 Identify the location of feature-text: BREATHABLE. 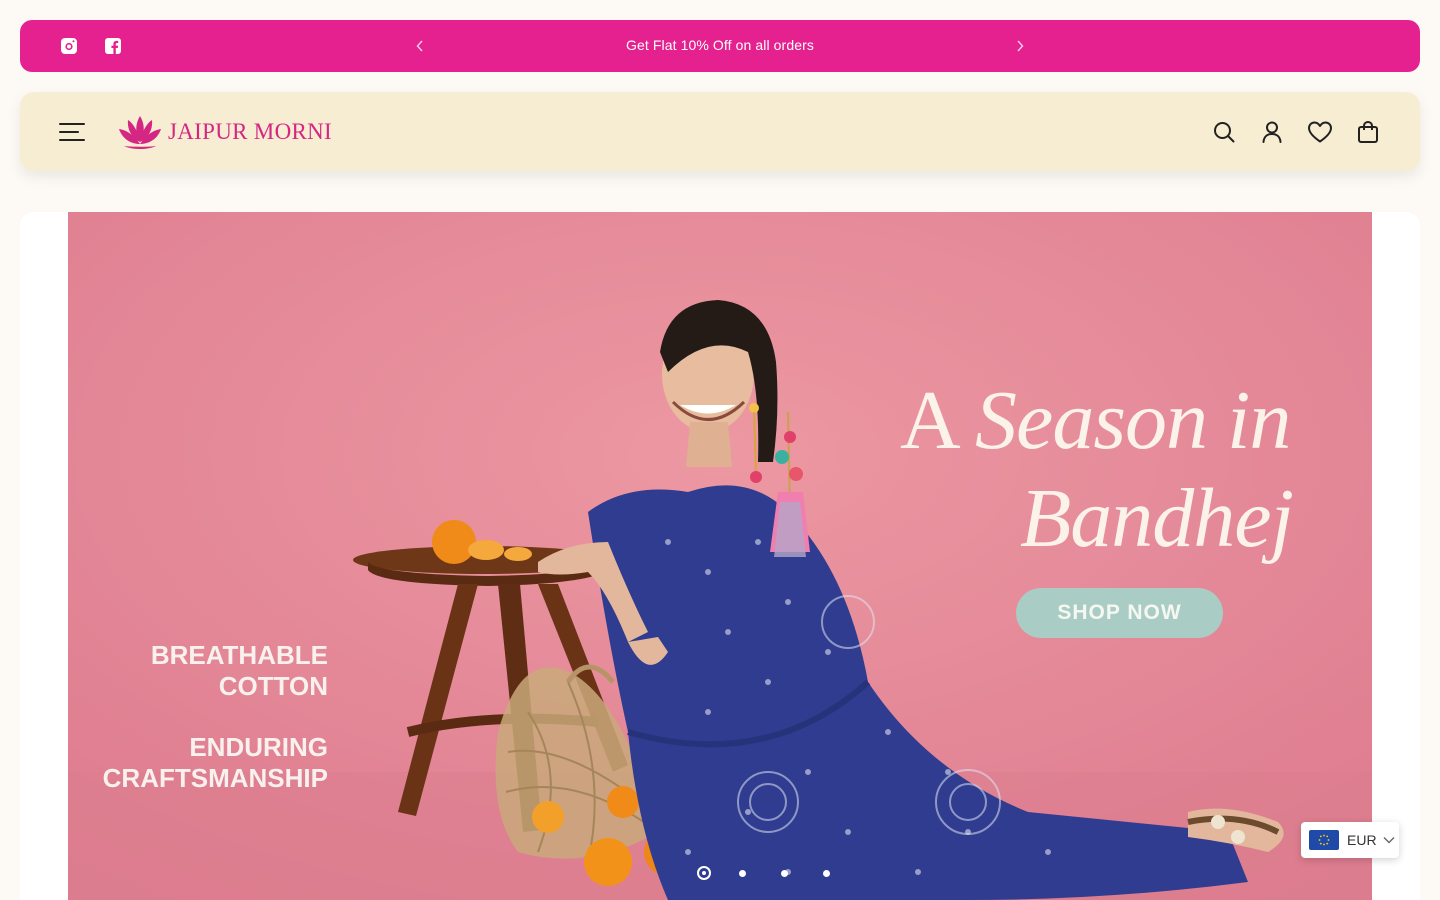
(239, 655).